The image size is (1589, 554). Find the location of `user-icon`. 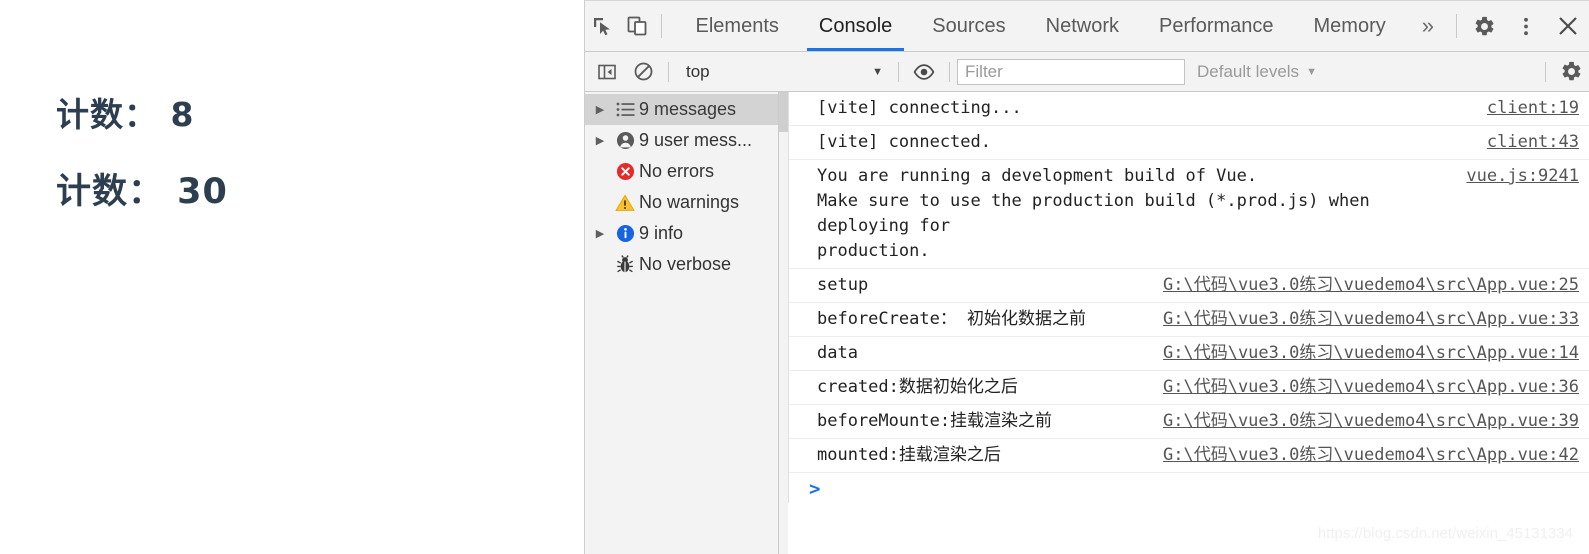

user-icon is located at coordinates (625, 140).